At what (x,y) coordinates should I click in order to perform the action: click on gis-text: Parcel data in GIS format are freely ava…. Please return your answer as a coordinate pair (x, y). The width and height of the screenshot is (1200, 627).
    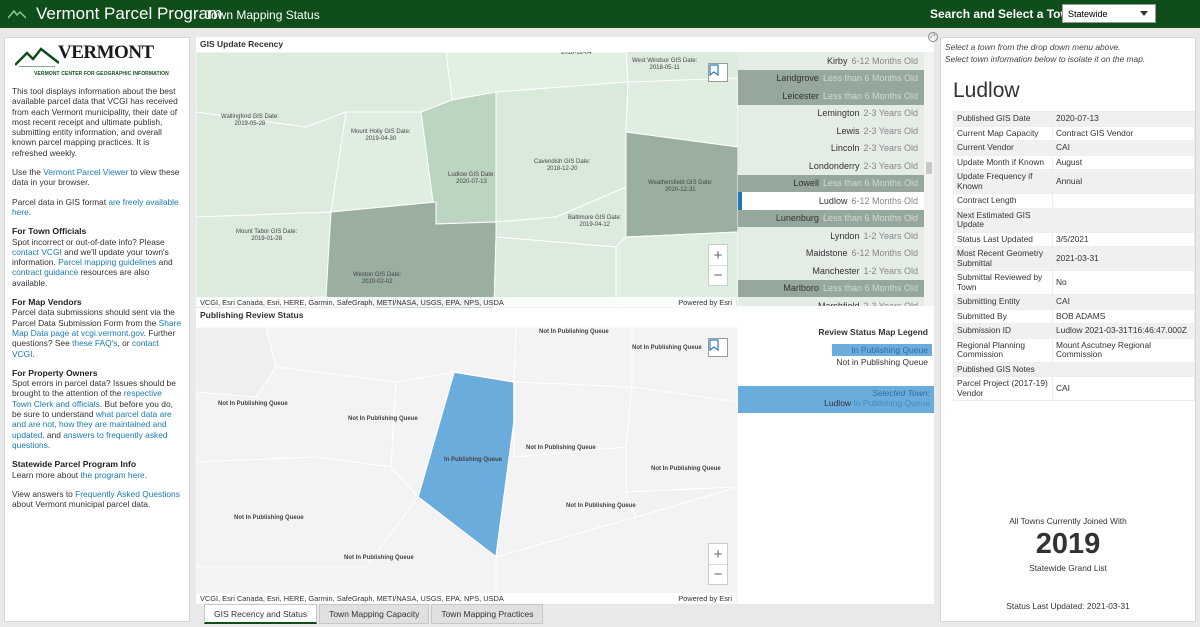
    Looking at the image, I should click on (95, 206).